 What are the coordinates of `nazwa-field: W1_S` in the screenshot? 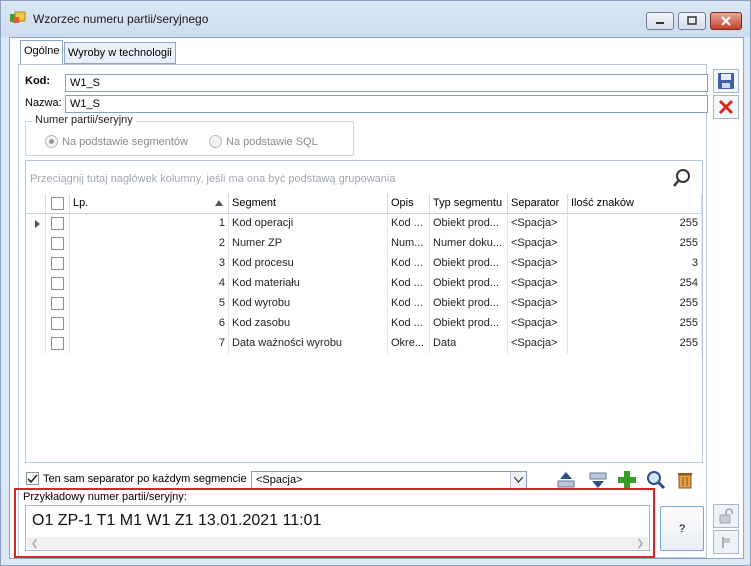 It's located at (386, 104).